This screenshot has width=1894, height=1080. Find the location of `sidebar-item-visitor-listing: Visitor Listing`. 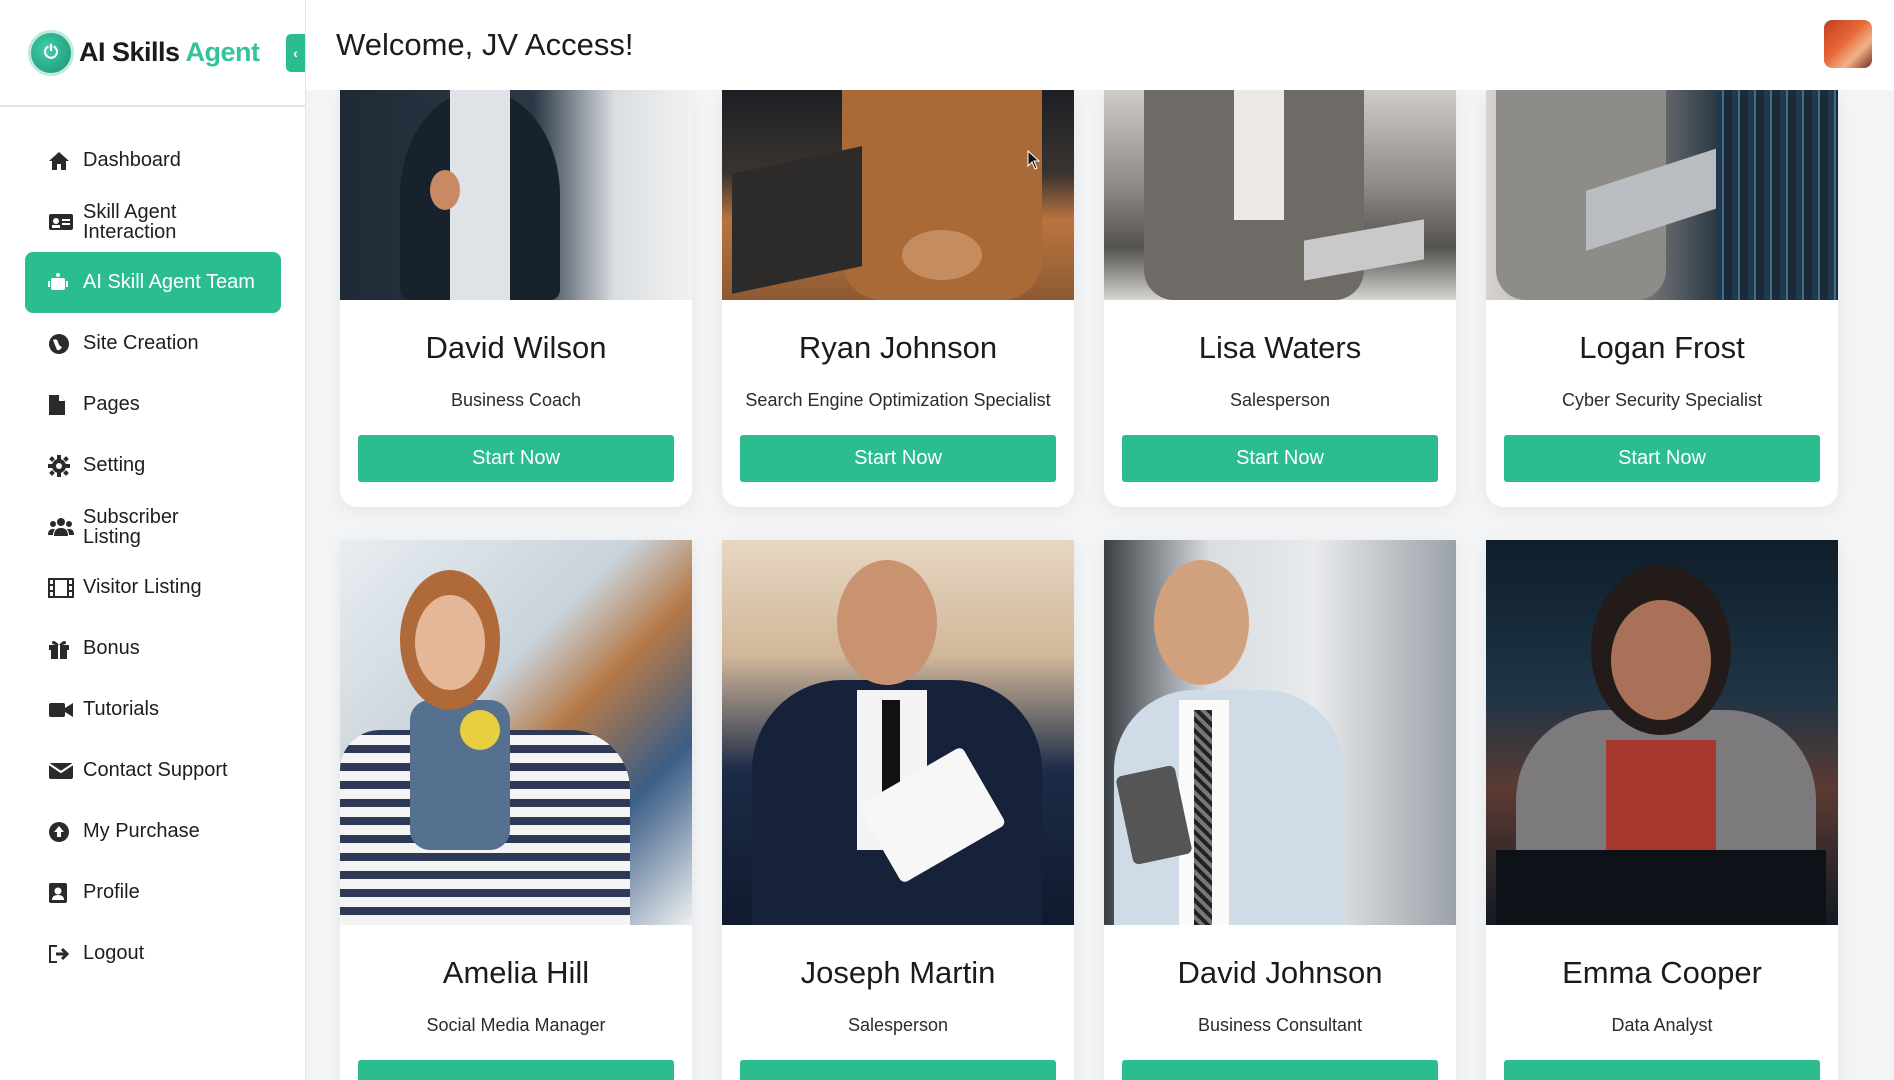

sidebar-item-visitor-listing: Visitor Listing is located at coordinates (153, 587).